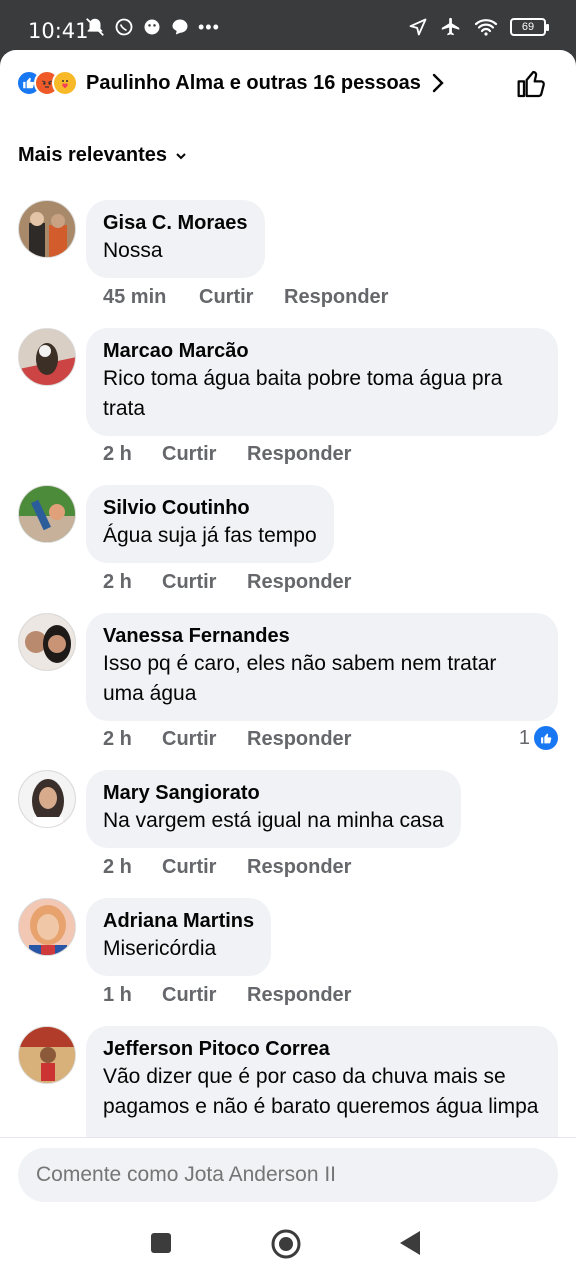 This screenshot has width=576, height=1280. Describe the element at coordinates (546, 738) in the screenshot. I see `like-reaction-icon` at that location.